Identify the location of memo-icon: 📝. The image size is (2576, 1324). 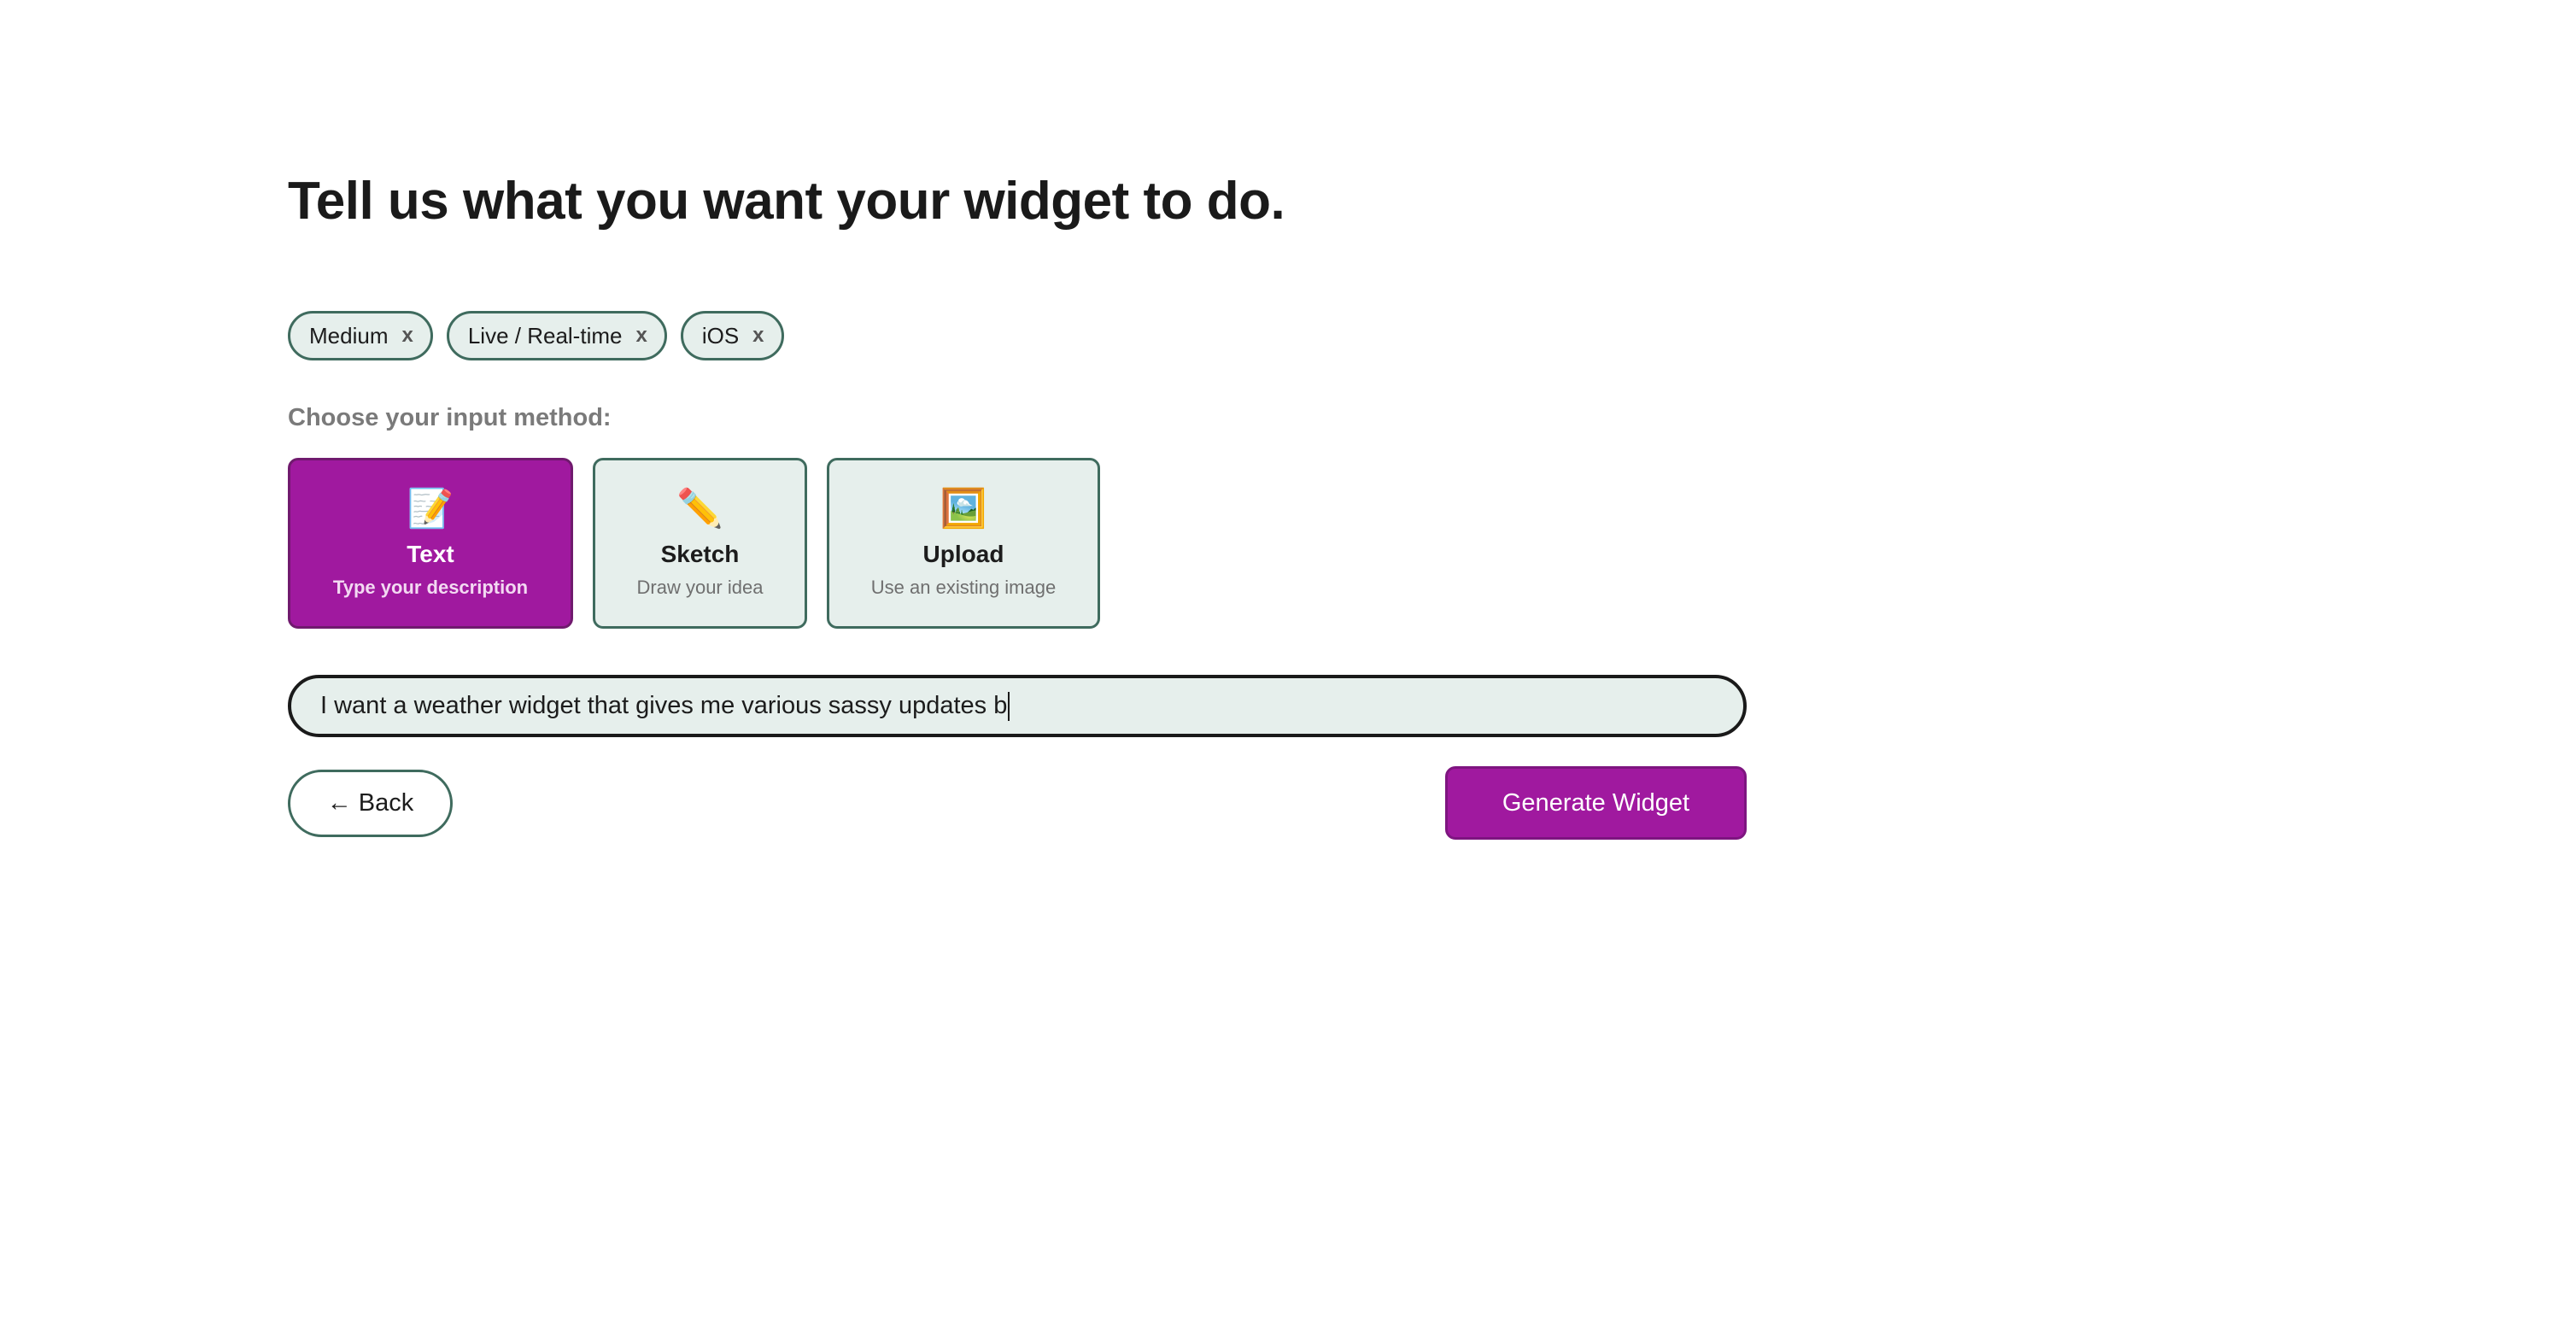
(430, 509).